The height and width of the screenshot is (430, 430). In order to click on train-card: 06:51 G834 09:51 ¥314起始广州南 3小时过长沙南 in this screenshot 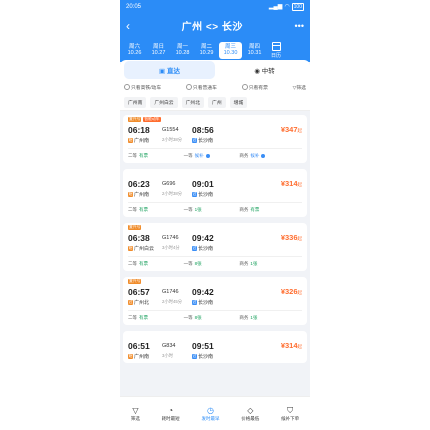, I will do `click(215, 347)`.